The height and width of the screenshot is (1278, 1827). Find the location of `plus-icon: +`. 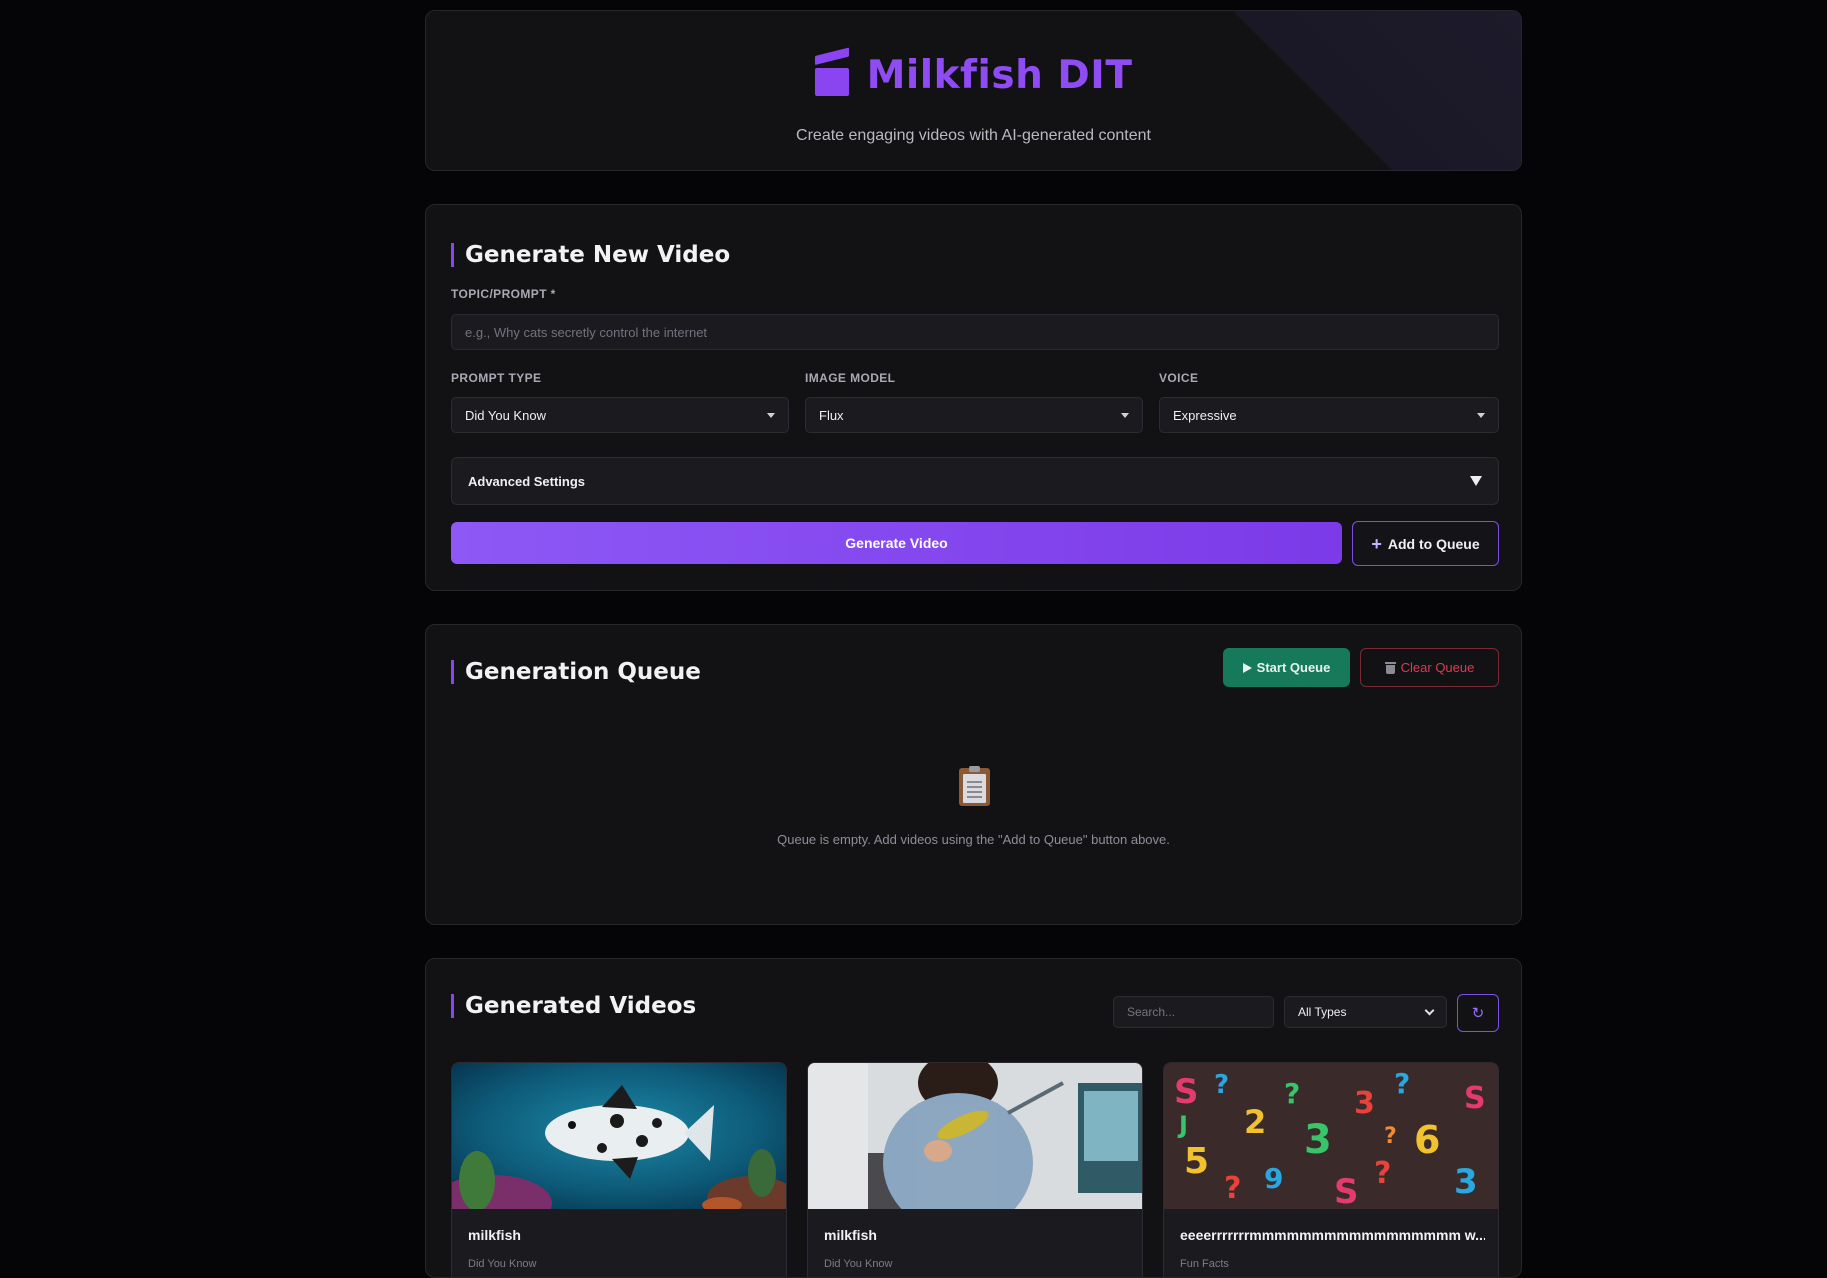

plus-icon: + is located at coordinates (1376, 543).